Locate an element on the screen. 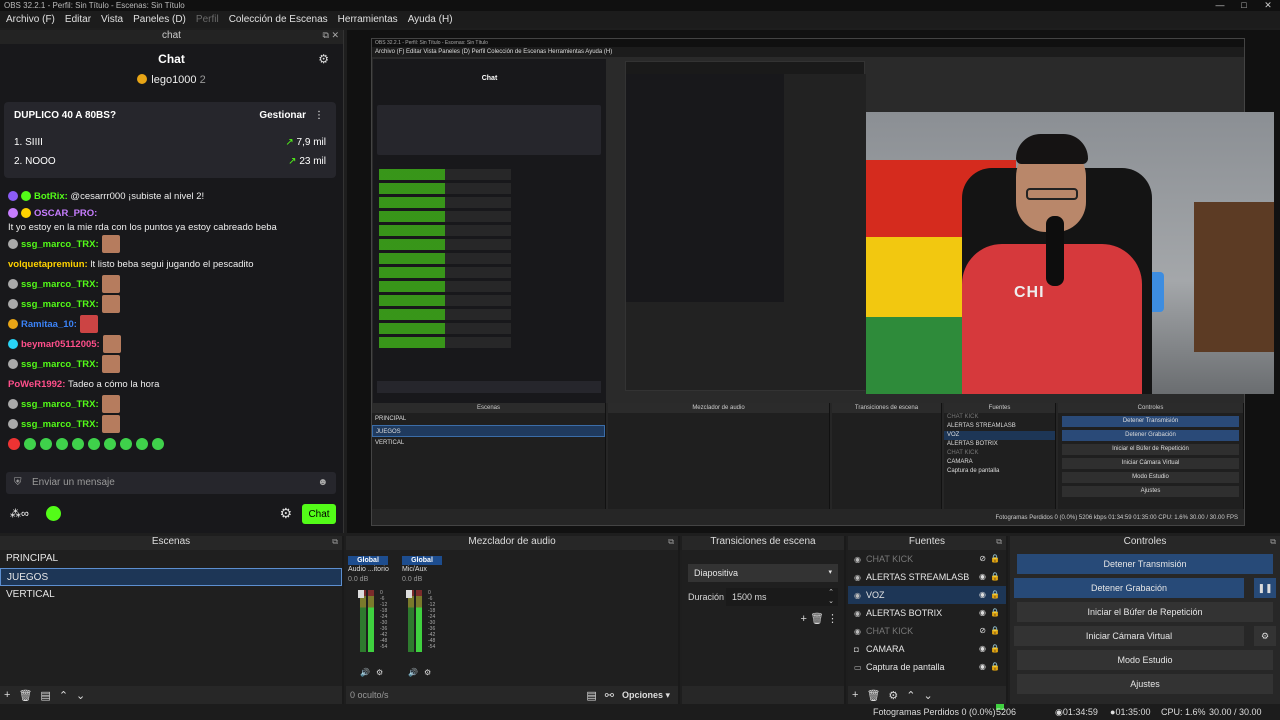 The height and width of the screenshot is (720, 1280). pinned-user: lego1000 2 is located at coordinates (171, 82).